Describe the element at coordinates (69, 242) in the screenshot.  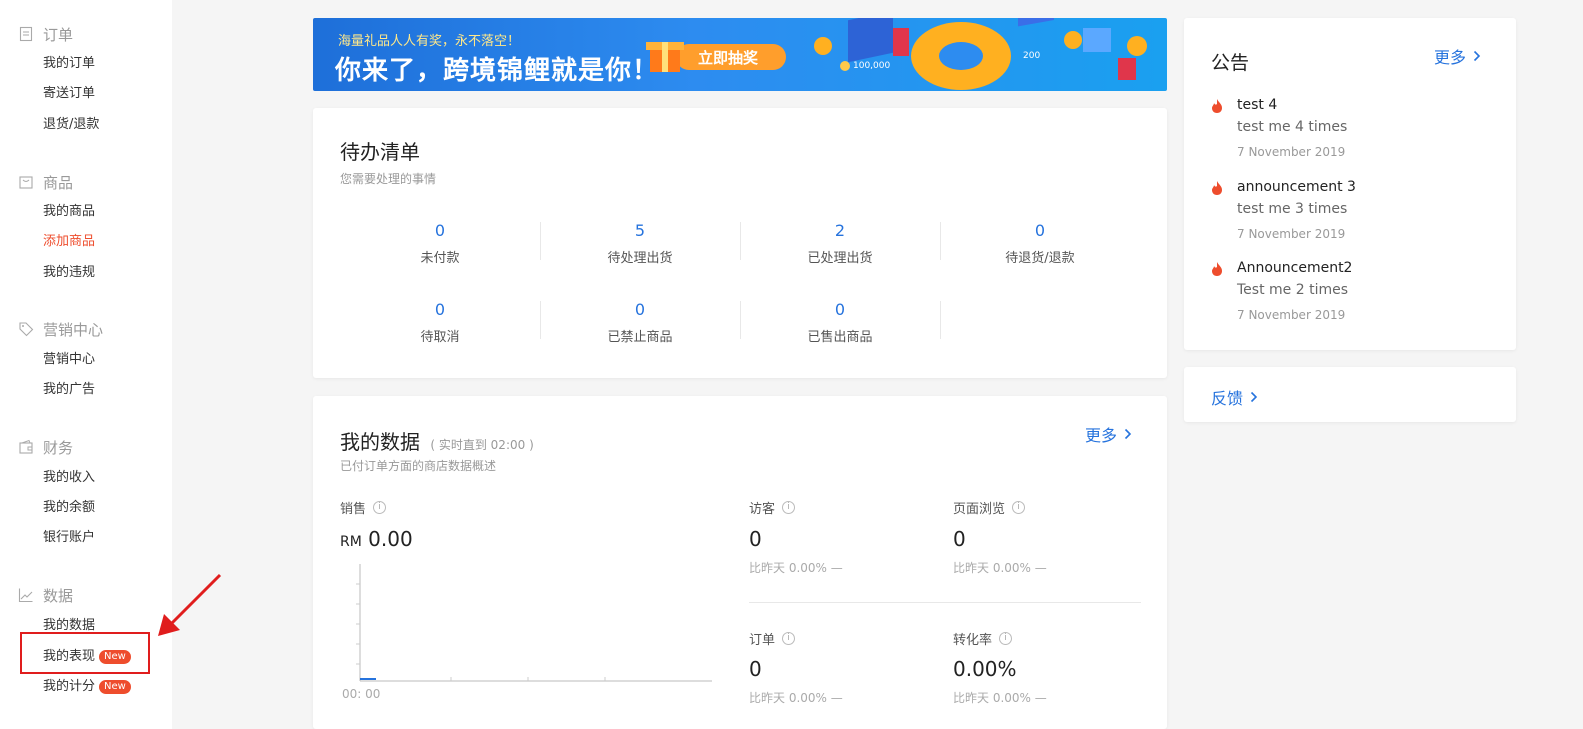
I see `sidebar-item-add-product: 添加商品` at that location.